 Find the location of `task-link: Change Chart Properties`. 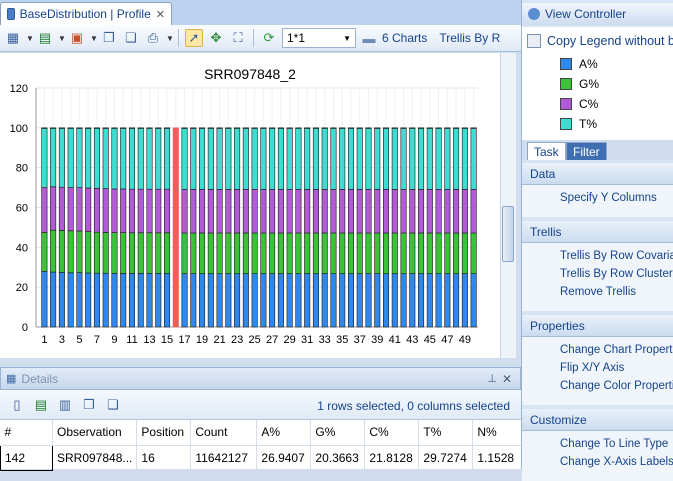

task-link: Change Chart Properties is located at coordinates (616, 350).